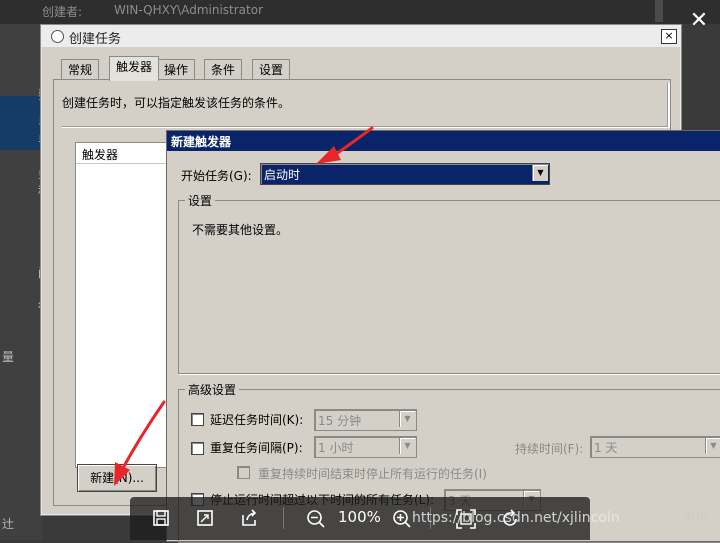  Describe the element at coordinates (359, 517) in the screenshot. I see `zoom-level: 100%` at that location.